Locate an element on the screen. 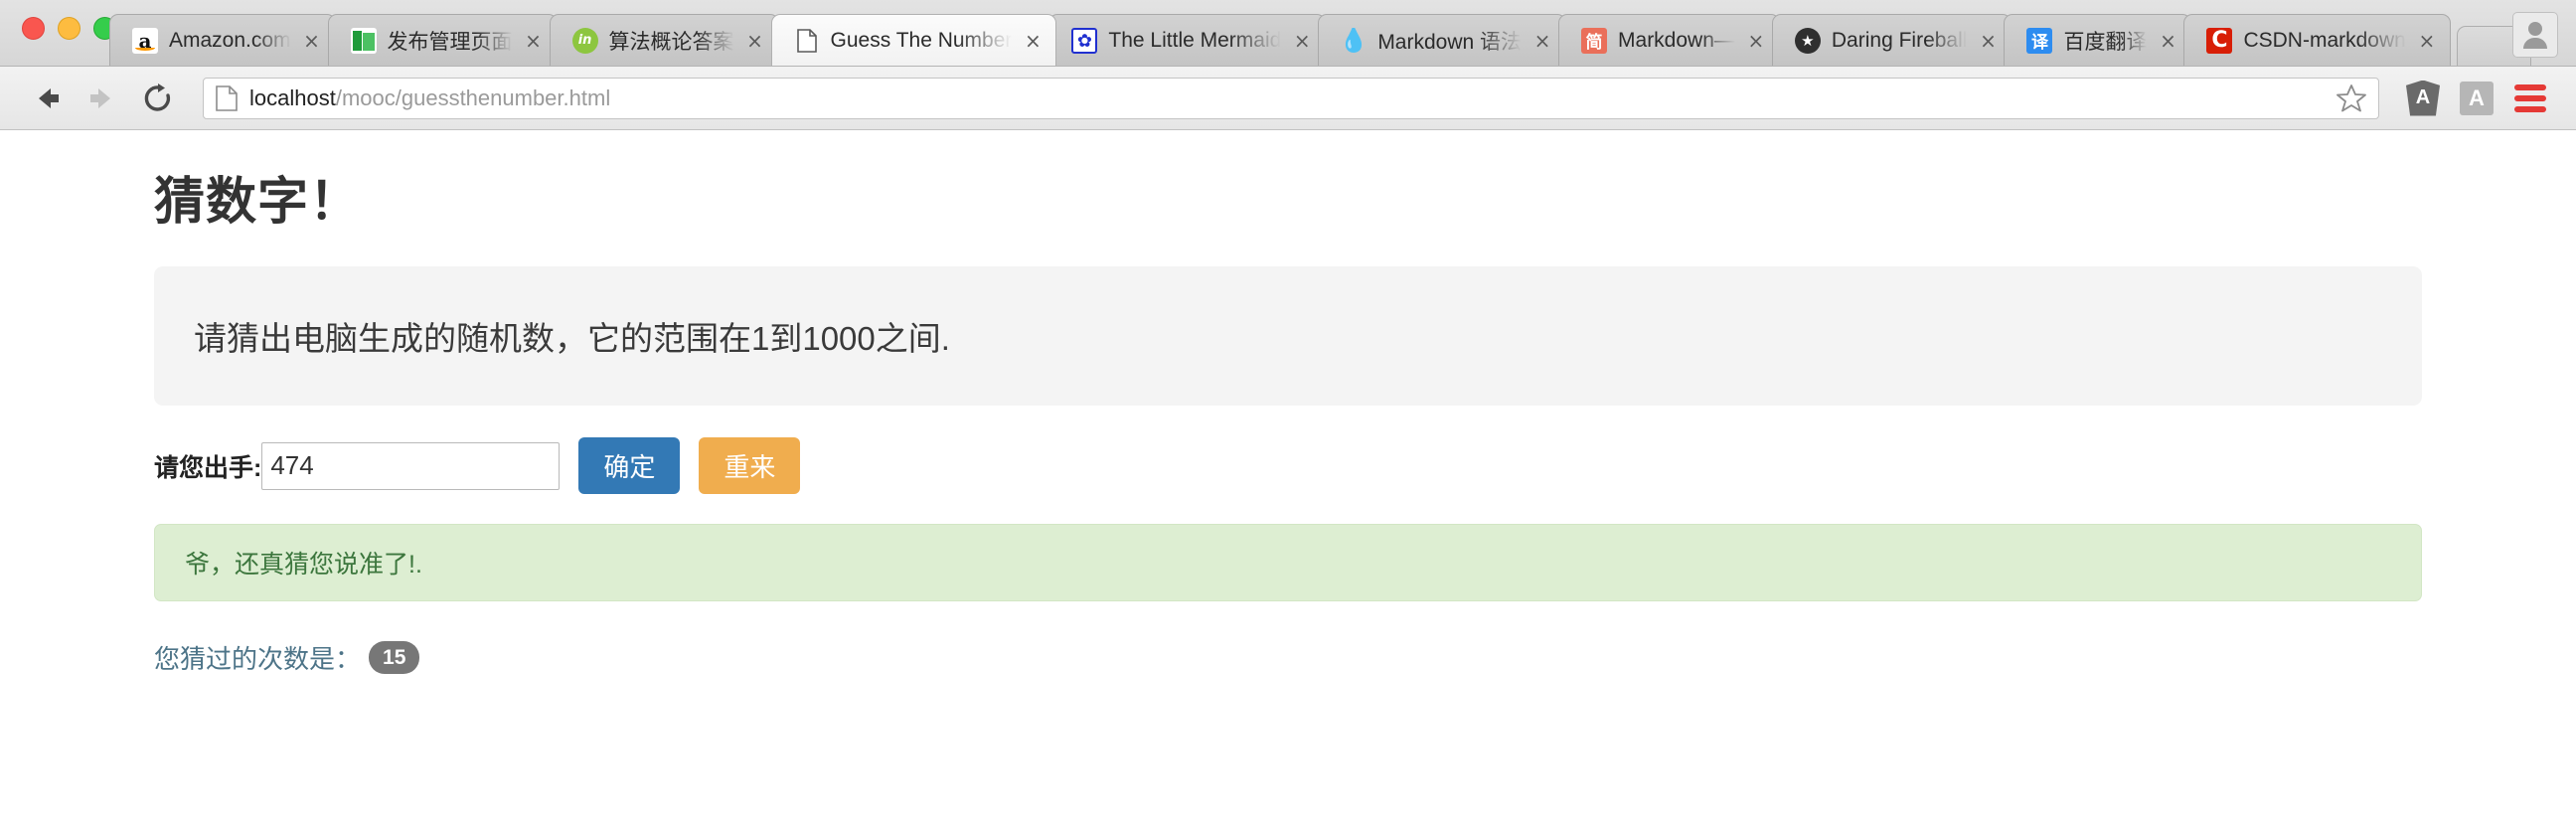 Image resolution: width=2576 pixels, height=829 pixels. star-outline-icon is located at coordinates (2345, 97).